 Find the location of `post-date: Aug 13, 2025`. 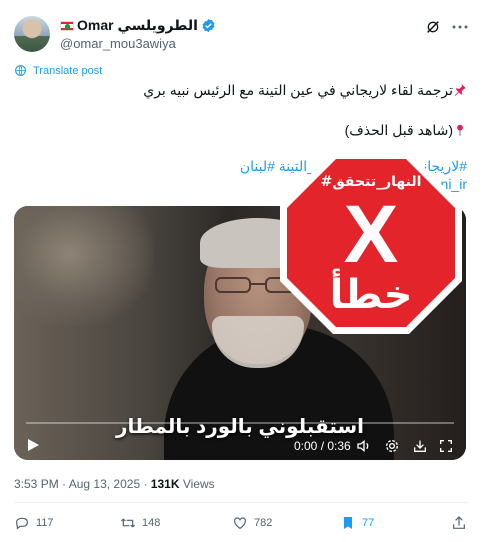

post-date: Aug 13, 2025 is located at coordinates (104, 484).